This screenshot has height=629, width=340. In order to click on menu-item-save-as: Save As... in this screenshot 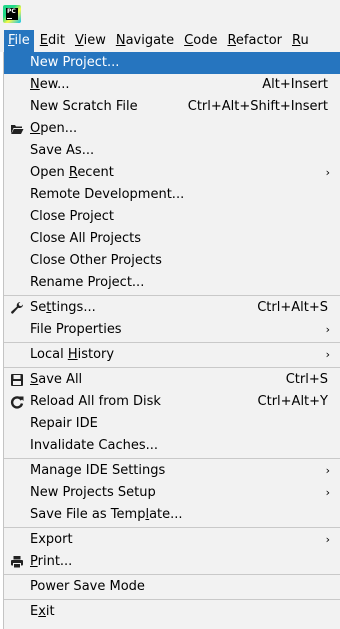, I will do `click(172, 151)`.